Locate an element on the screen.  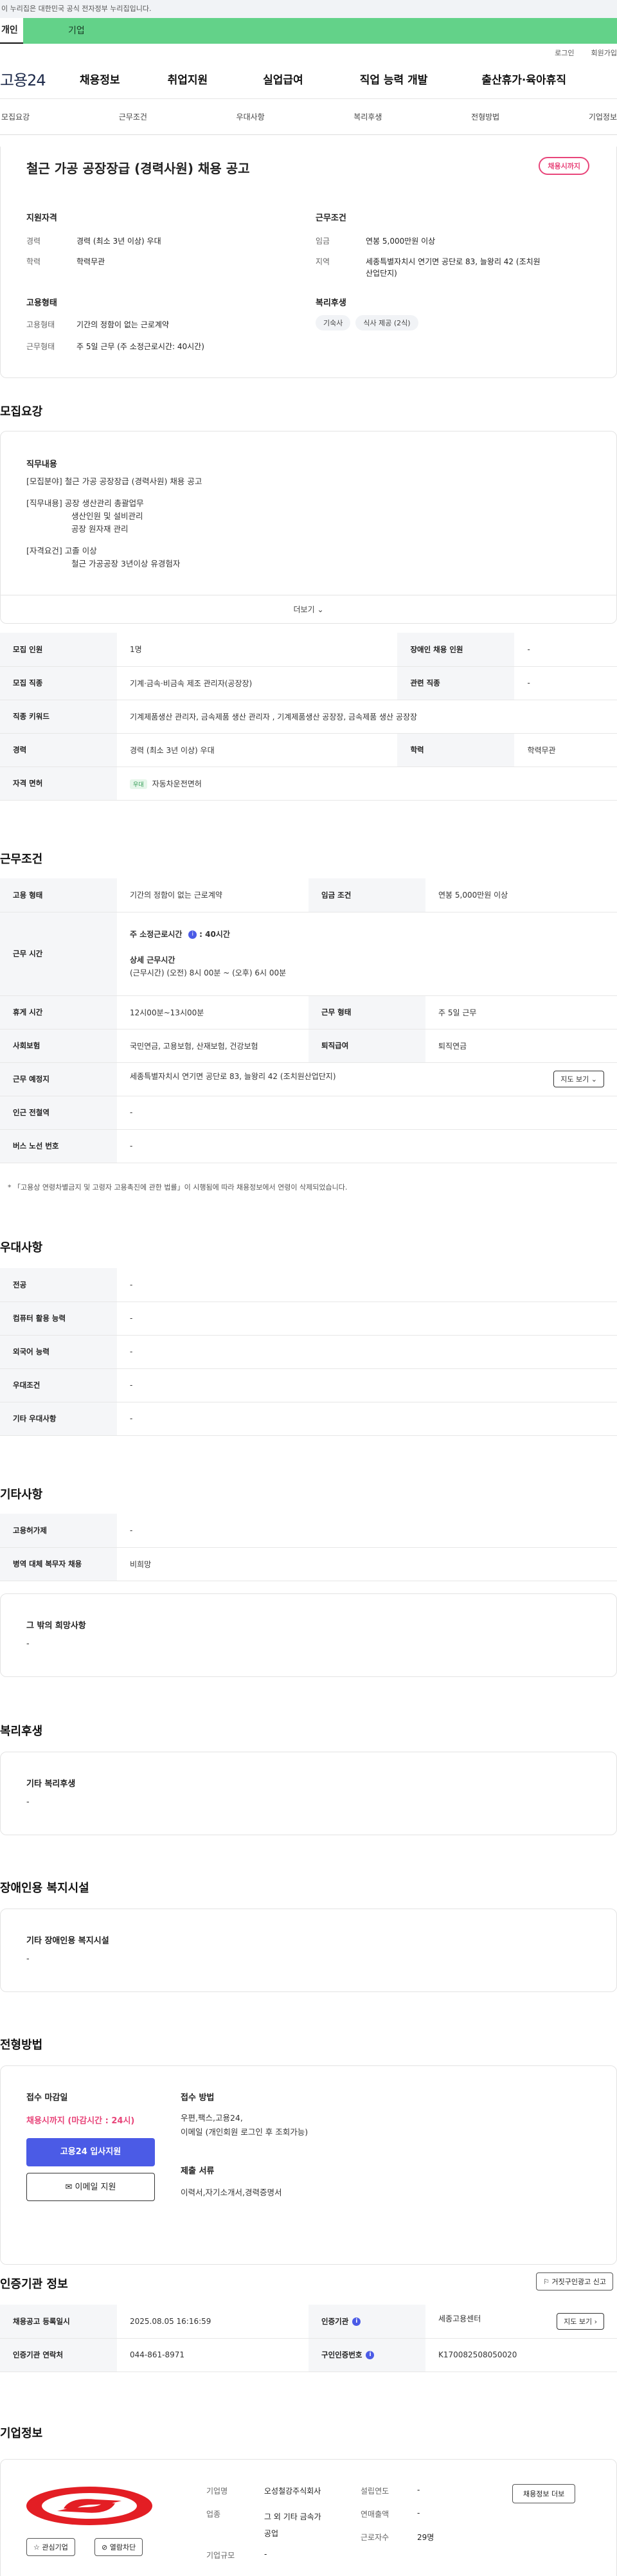
edu-row: 학력 학력무관 is located at coordinates (65, 261).